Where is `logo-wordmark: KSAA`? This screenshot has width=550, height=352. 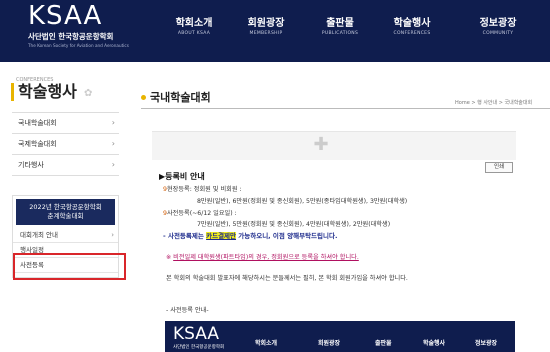 logo-wordmark: KSAA is located at coordinates (65, 16).